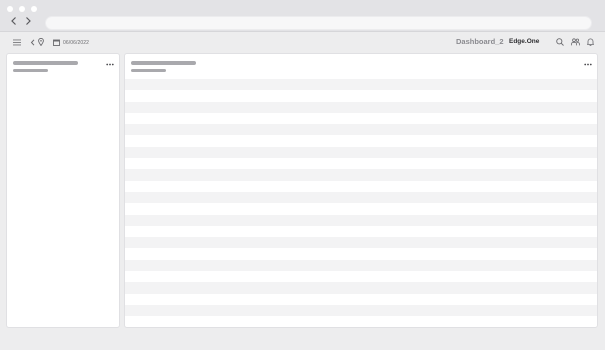 The image size is (605, 350). I want to click on hamburger-menu-icon, so click(17, 42).